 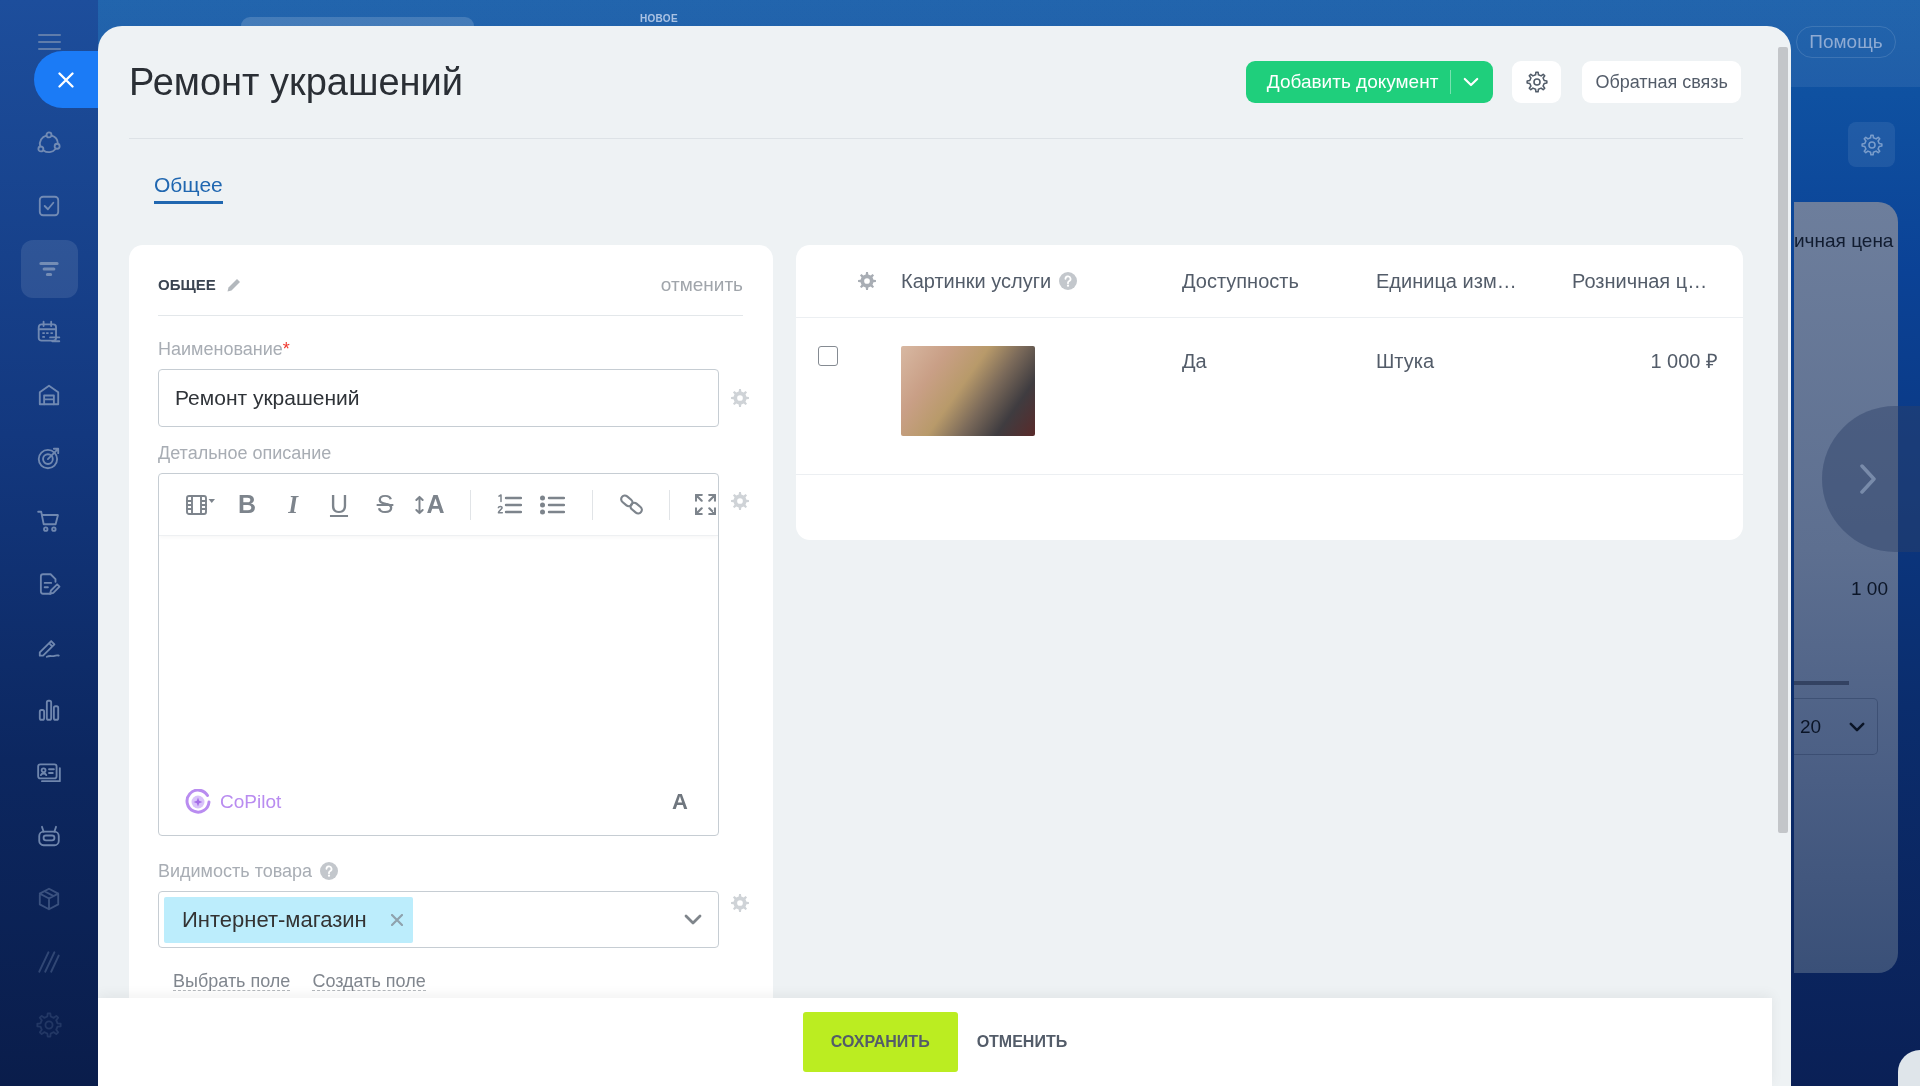 I want to click on pencil-icon, so click(x=233, y=285).